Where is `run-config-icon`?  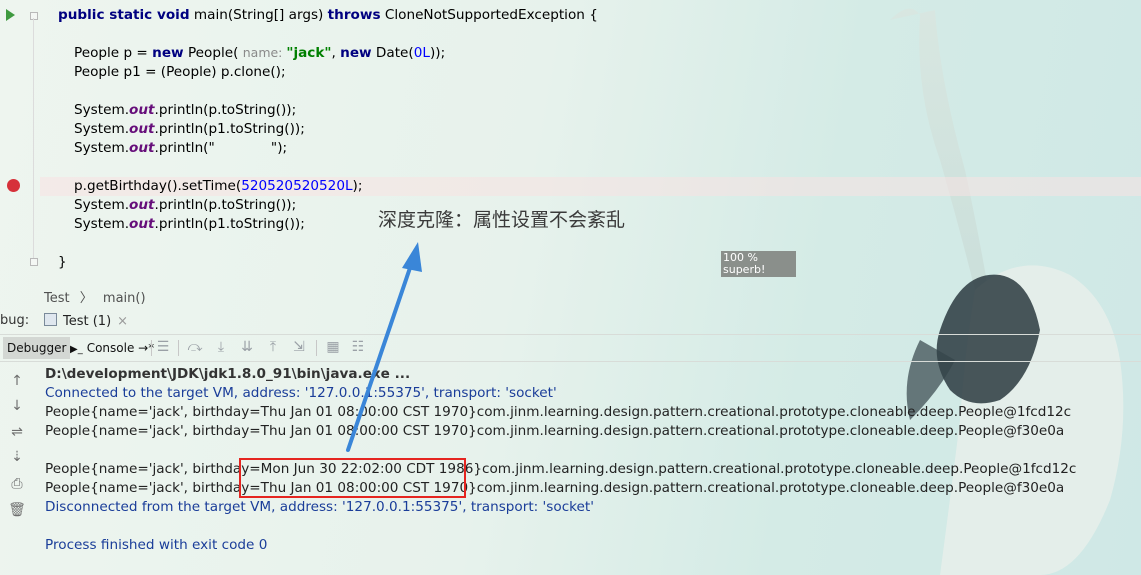
run-config-icon is located at coordinates (50, 319).